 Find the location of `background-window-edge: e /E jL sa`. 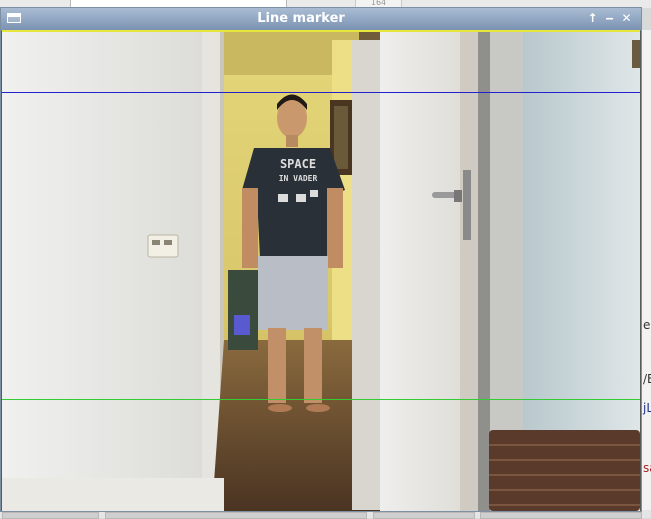

background-window-edge: e /E jL sa is located at coordinates (646, 274).